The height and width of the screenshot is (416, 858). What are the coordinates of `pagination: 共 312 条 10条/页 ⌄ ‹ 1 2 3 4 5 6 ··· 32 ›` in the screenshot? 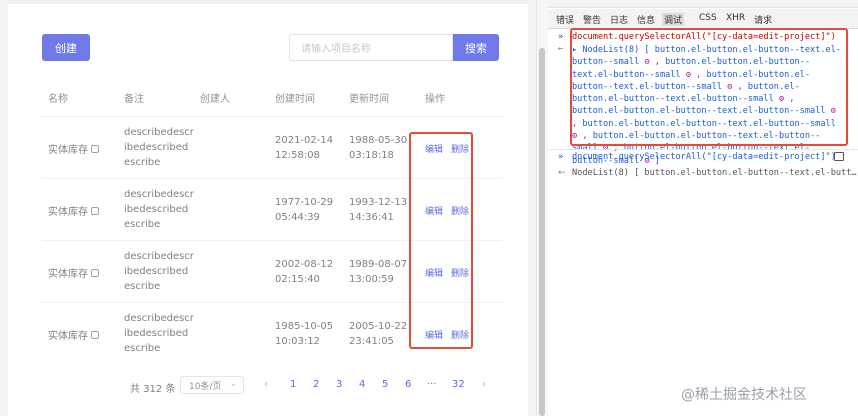 It's located at (268, 386).